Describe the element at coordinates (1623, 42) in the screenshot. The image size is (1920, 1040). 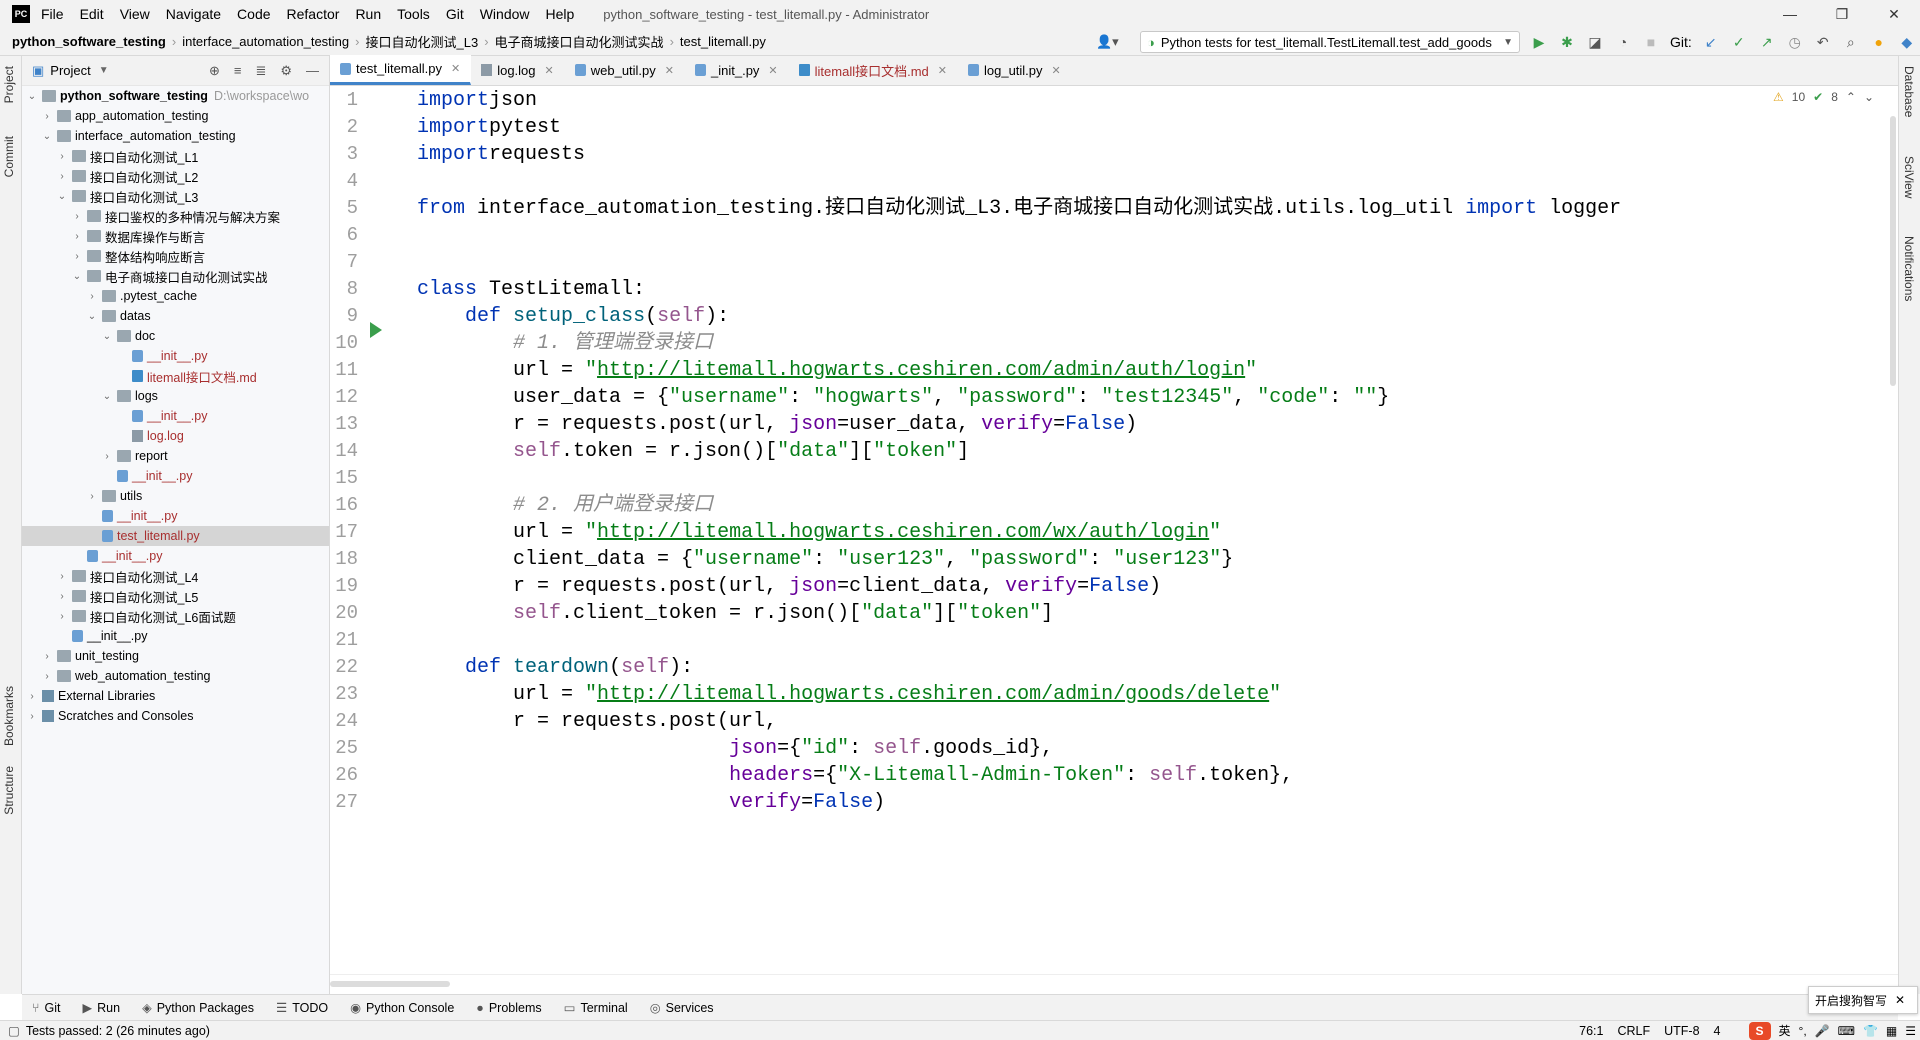
I see `profile-icon: ◔` at that location.